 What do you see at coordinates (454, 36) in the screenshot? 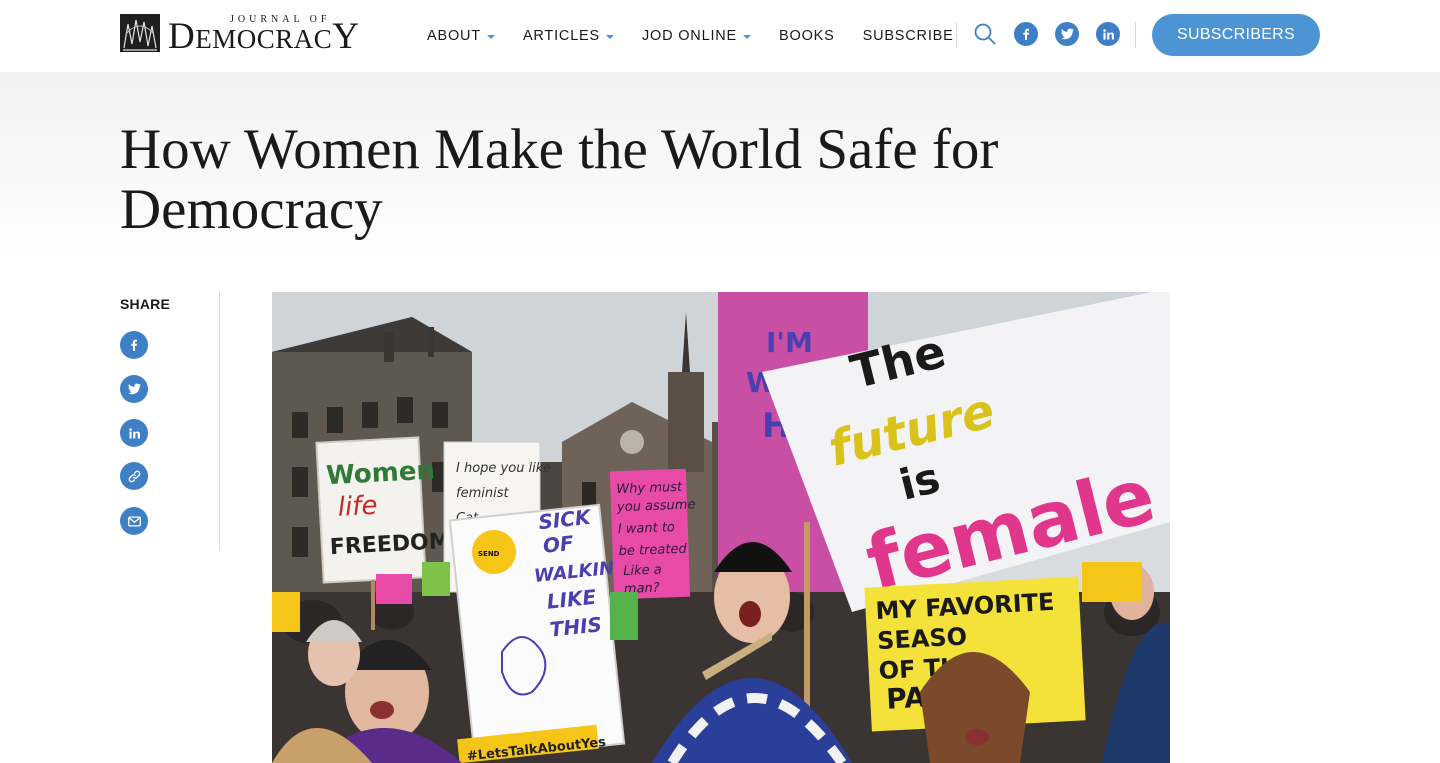
I see `nav-about-label: ABOUT` at bounding box center [454, 36].